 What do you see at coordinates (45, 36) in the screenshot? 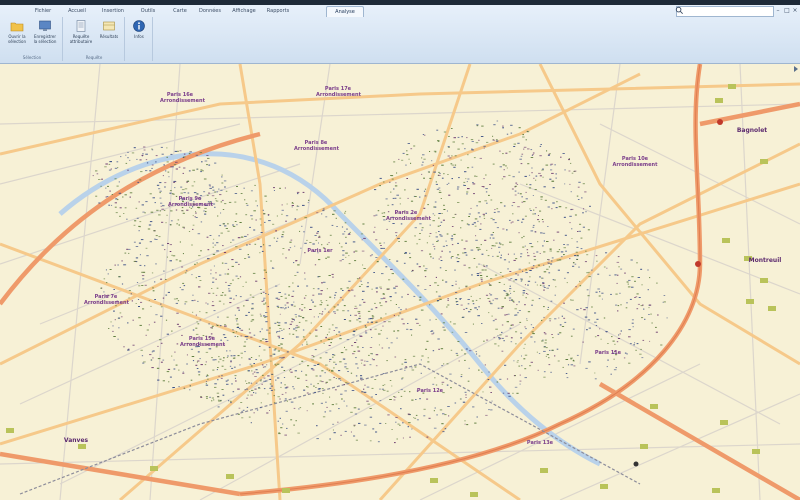
I see `save-selection-button: Enregistrer la sélection` at bounding box center [45, 36].